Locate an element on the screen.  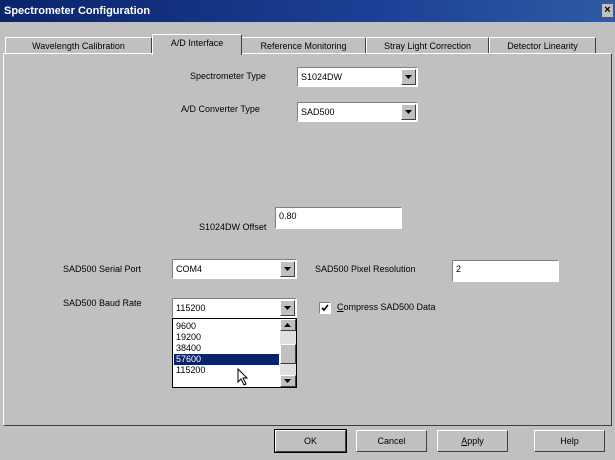
list-item: 38400 is located at coordinates (226, 348).